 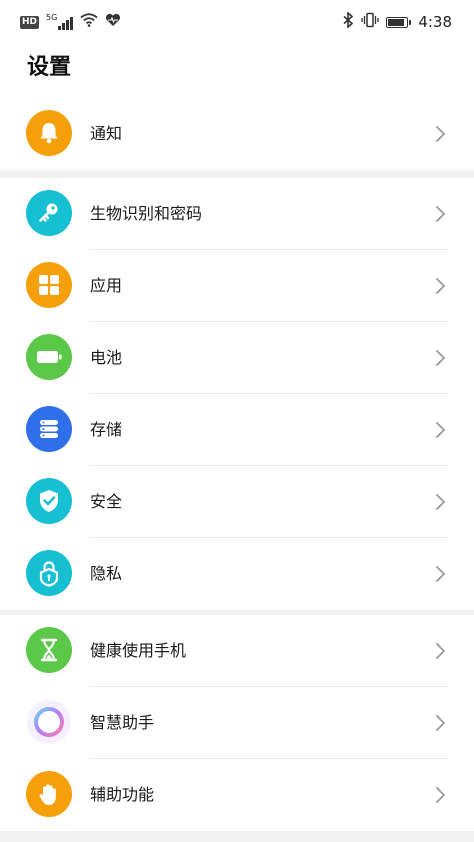 I want to click on hd-badge: HD, so click(x=30, y=22).